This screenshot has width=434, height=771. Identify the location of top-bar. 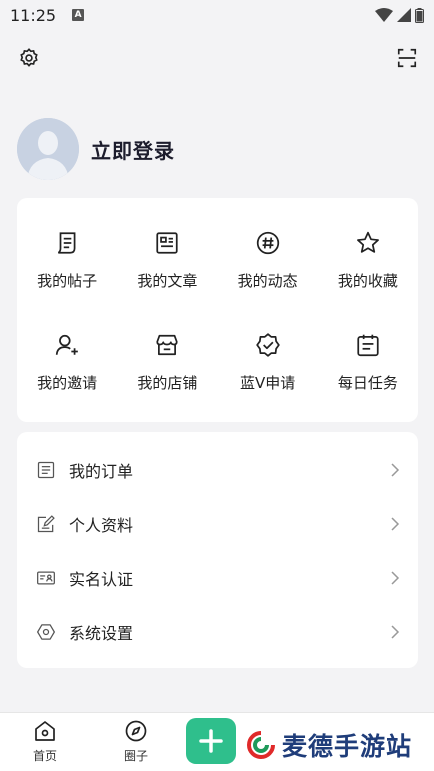
(217, 60).